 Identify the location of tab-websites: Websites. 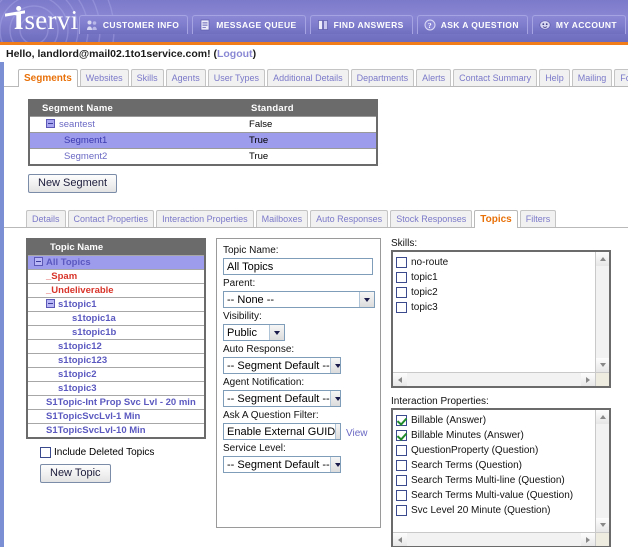
(104, 77).